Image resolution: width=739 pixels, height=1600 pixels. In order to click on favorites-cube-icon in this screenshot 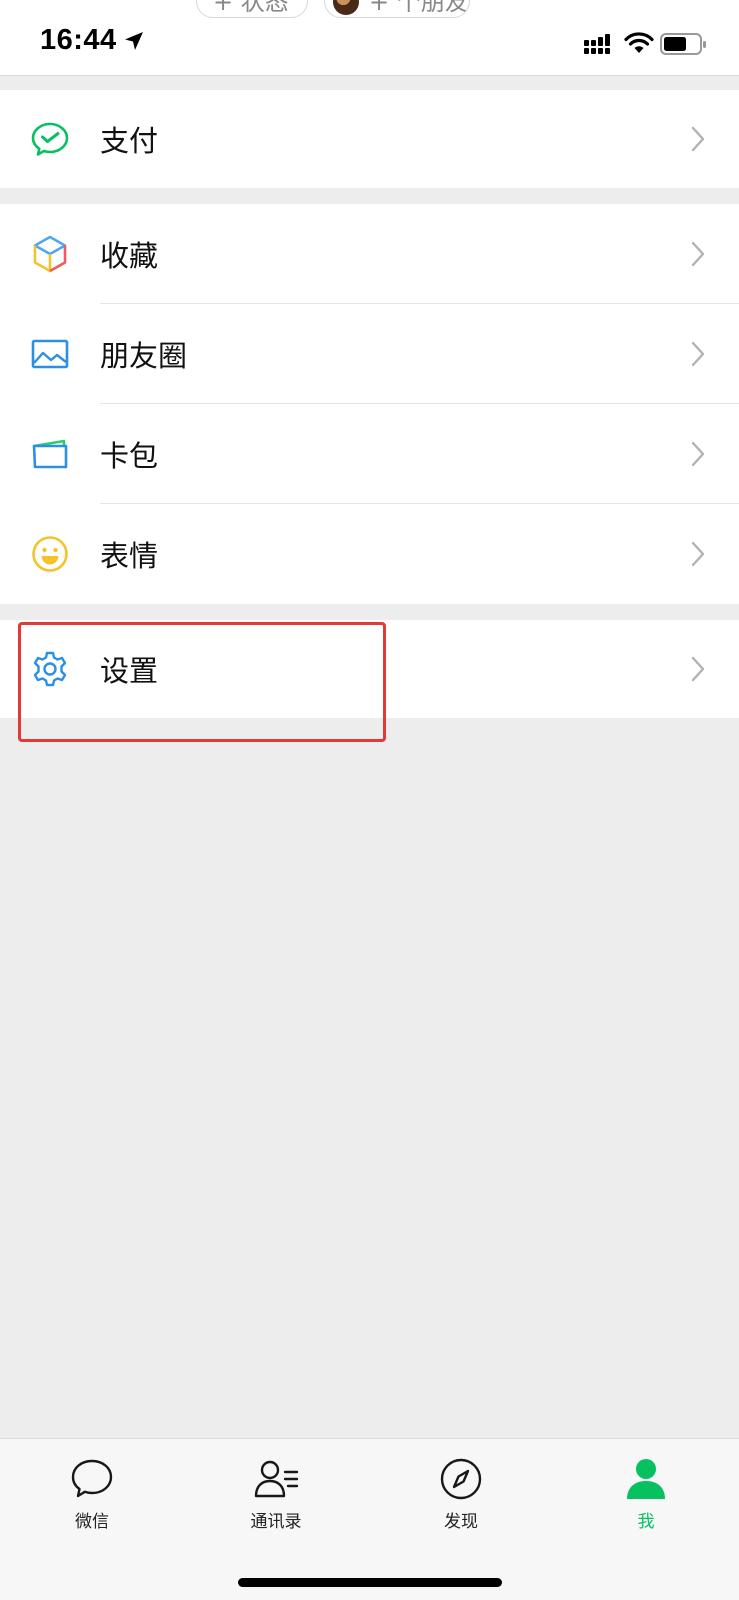, I will do `click(50, 254)`.